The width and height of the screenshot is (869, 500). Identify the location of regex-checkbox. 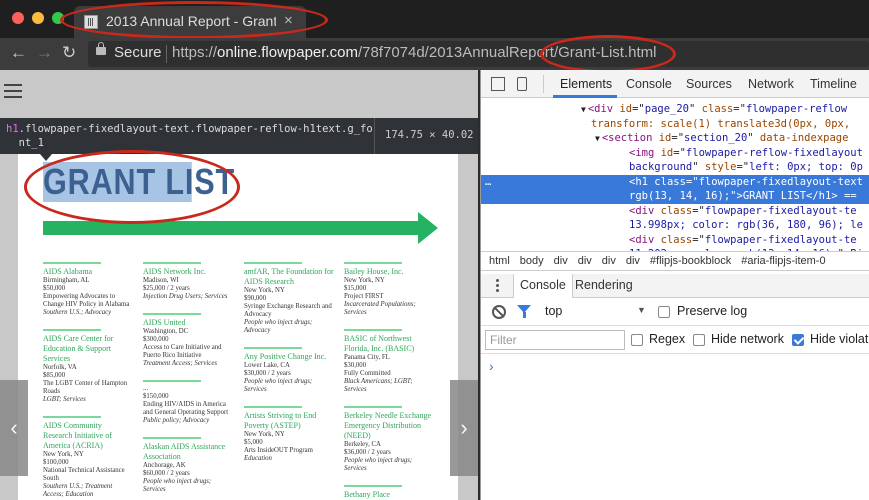
(637, 340).